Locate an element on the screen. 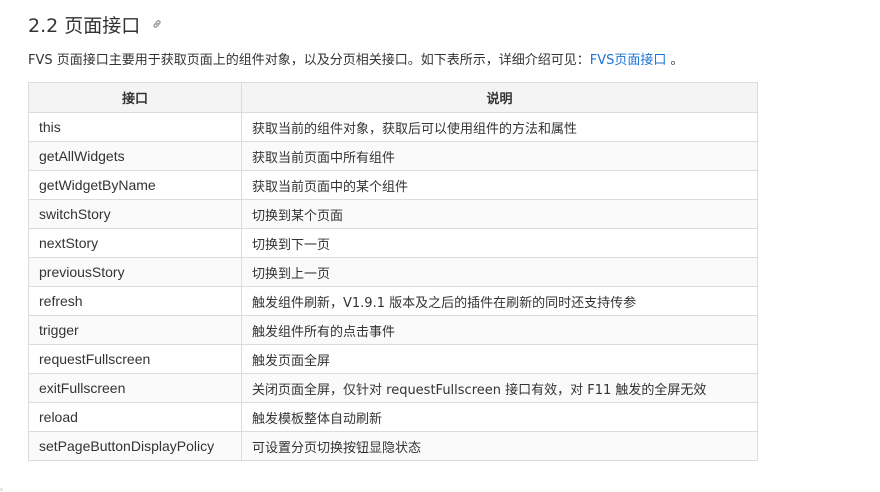  table-row: trigger 触发组件所有的点击事件 is located at coordinates (393, 330).